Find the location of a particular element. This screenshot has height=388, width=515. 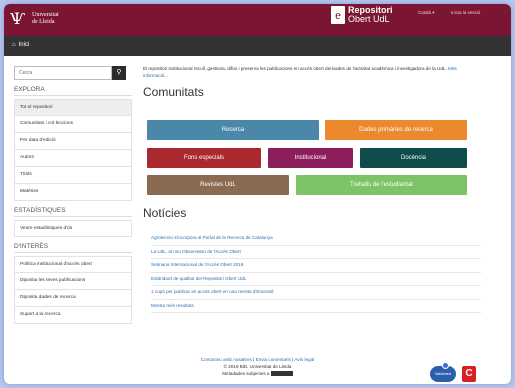

sidebar-item-titles: Títols is located at coordinates (73, 175).